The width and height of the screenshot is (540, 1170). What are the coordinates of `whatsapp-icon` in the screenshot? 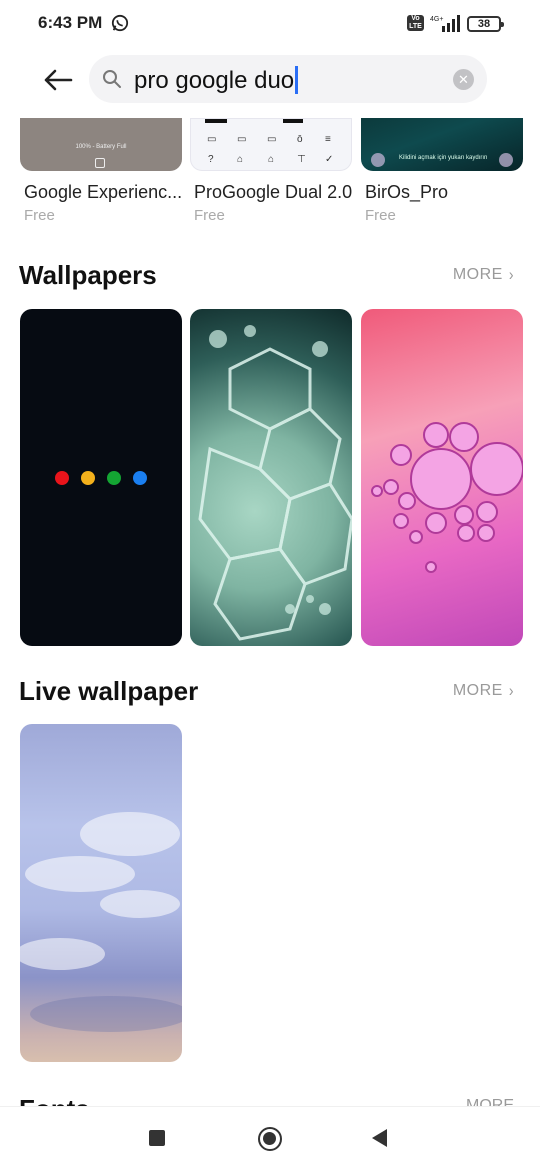 It's located at (120, 23).